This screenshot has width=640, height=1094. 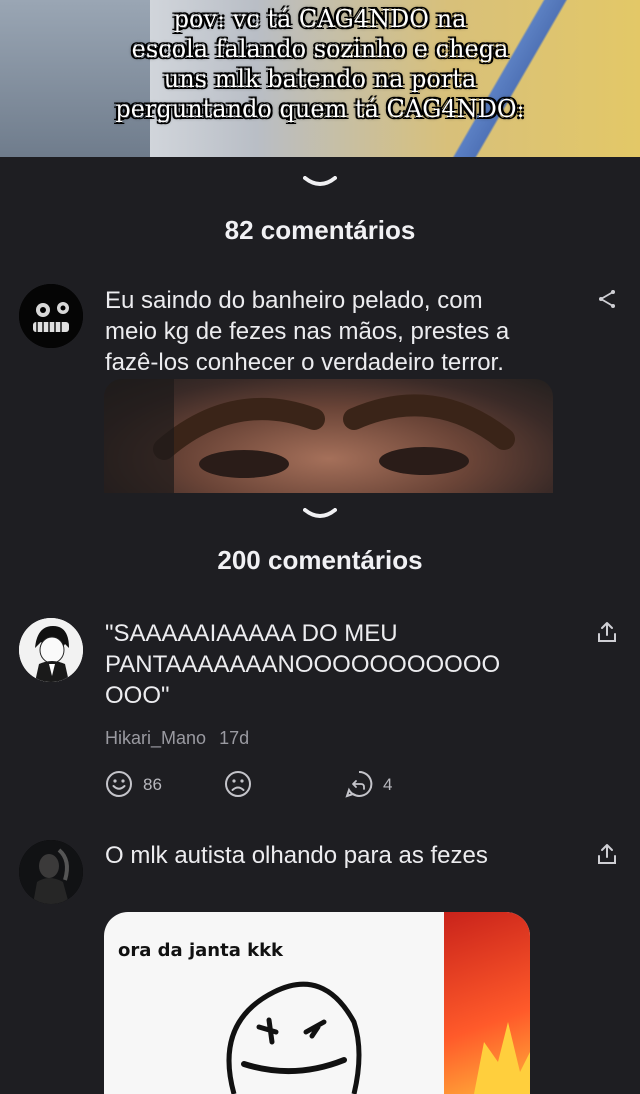 I want to click on reply-count: 4, so click(x=388, y=784).